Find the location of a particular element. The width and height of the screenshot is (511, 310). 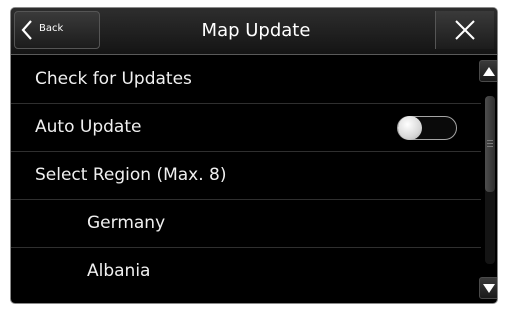

triangle-down-icon is located at coordinates (489, 288).